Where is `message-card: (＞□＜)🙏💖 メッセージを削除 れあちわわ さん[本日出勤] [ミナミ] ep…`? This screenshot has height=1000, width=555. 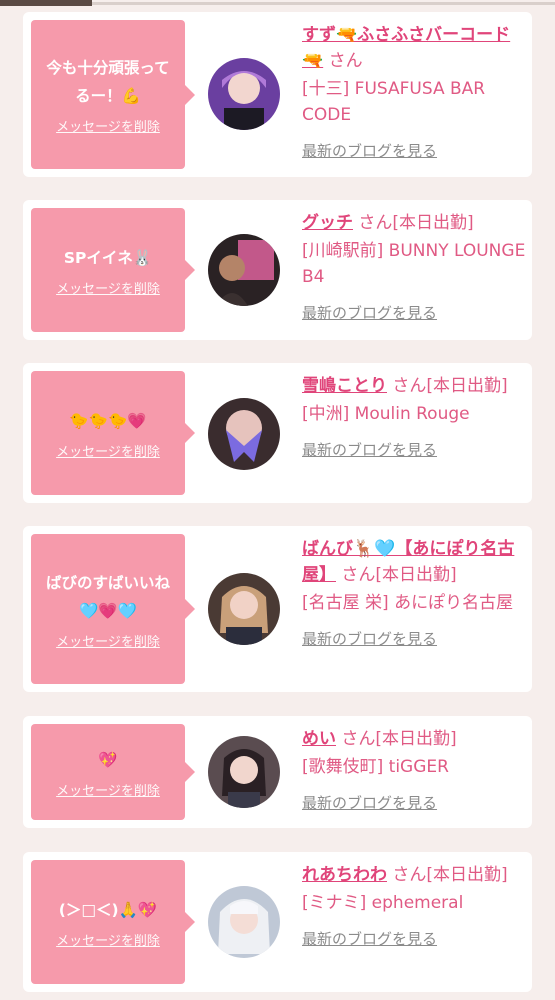
message-card: (＞□＜)🙏💖 メッセージを削除 れあちわわ さん[本日出勤] [ミナミ] ep… is located at coordinates (277, 922).